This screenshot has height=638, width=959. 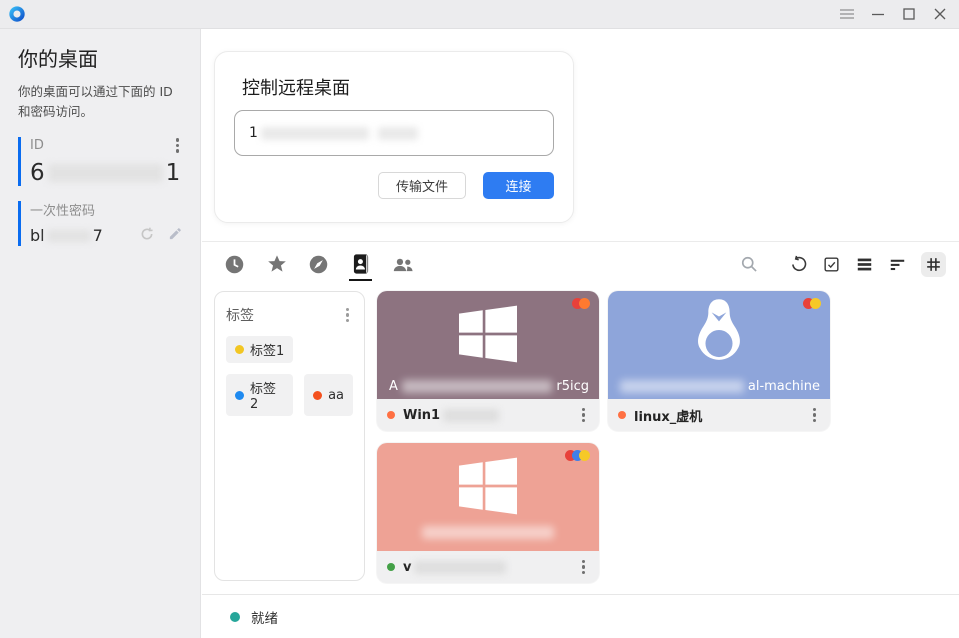 I want to click on peer-hostname, so click(x=488, y=532).